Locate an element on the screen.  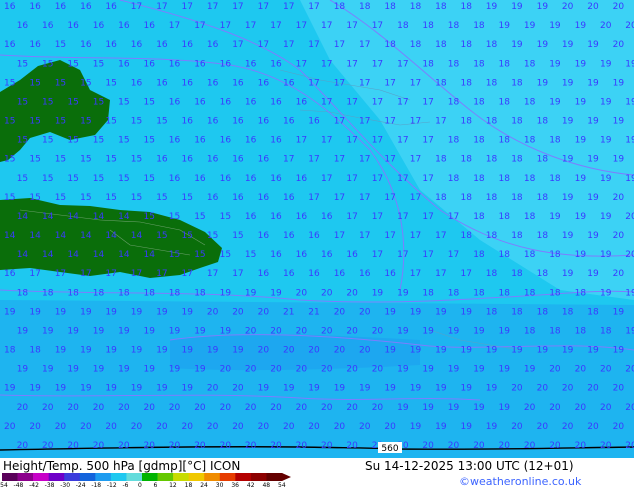
legend-tick-label: 0 is located at coordinates (140, 485).